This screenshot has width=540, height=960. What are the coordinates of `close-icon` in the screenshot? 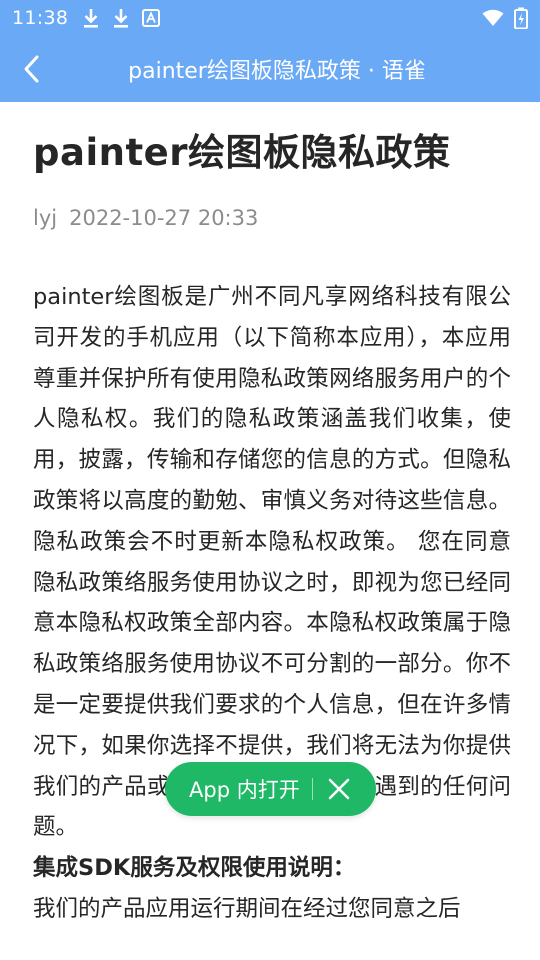 It's located at (339, 789).